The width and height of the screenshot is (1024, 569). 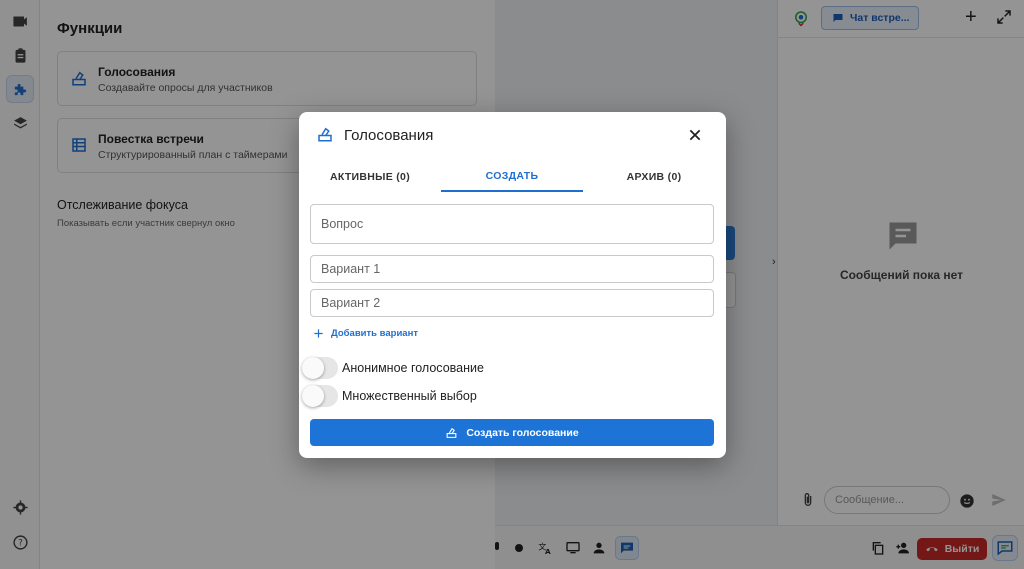 What do you see at coordinates (351, 269) in the screenshot?
I see `option-placeholder: Вариант 1` at bounding box center [351, 269].